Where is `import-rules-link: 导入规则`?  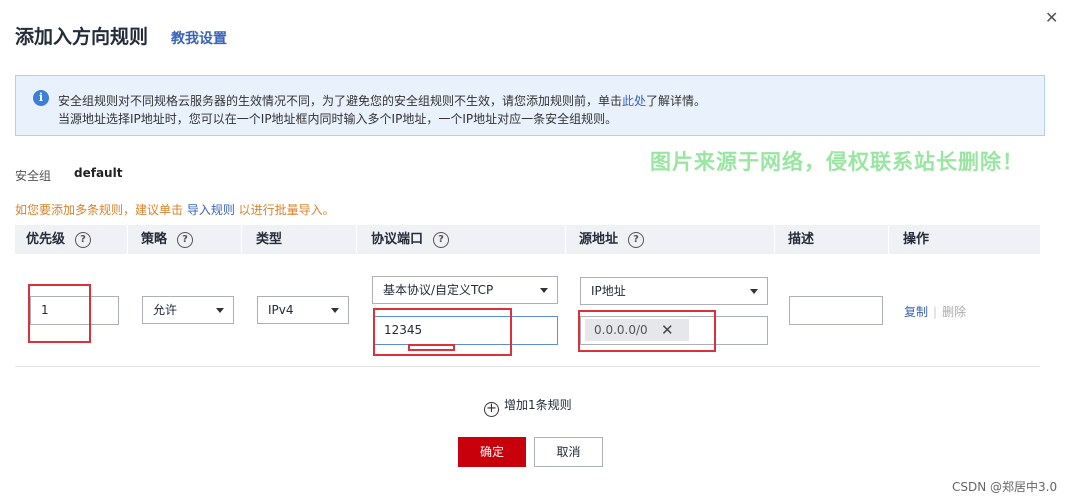
import-rules-link: 导入规则 is located at coordinates (211, 210).